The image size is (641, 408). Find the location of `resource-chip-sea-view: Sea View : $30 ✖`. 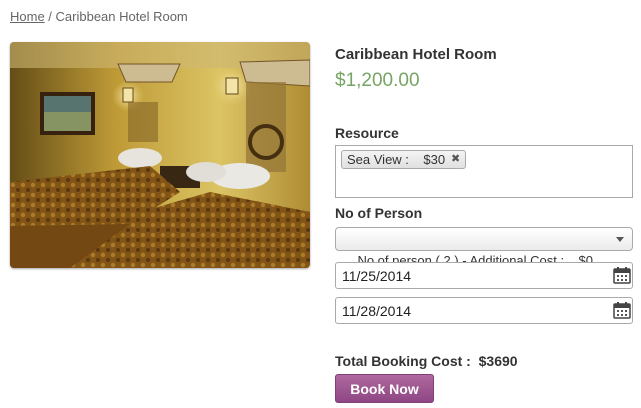

resource-chip-sea-view: Sea View : $30 ✖ is located at coordinates (404, 159).